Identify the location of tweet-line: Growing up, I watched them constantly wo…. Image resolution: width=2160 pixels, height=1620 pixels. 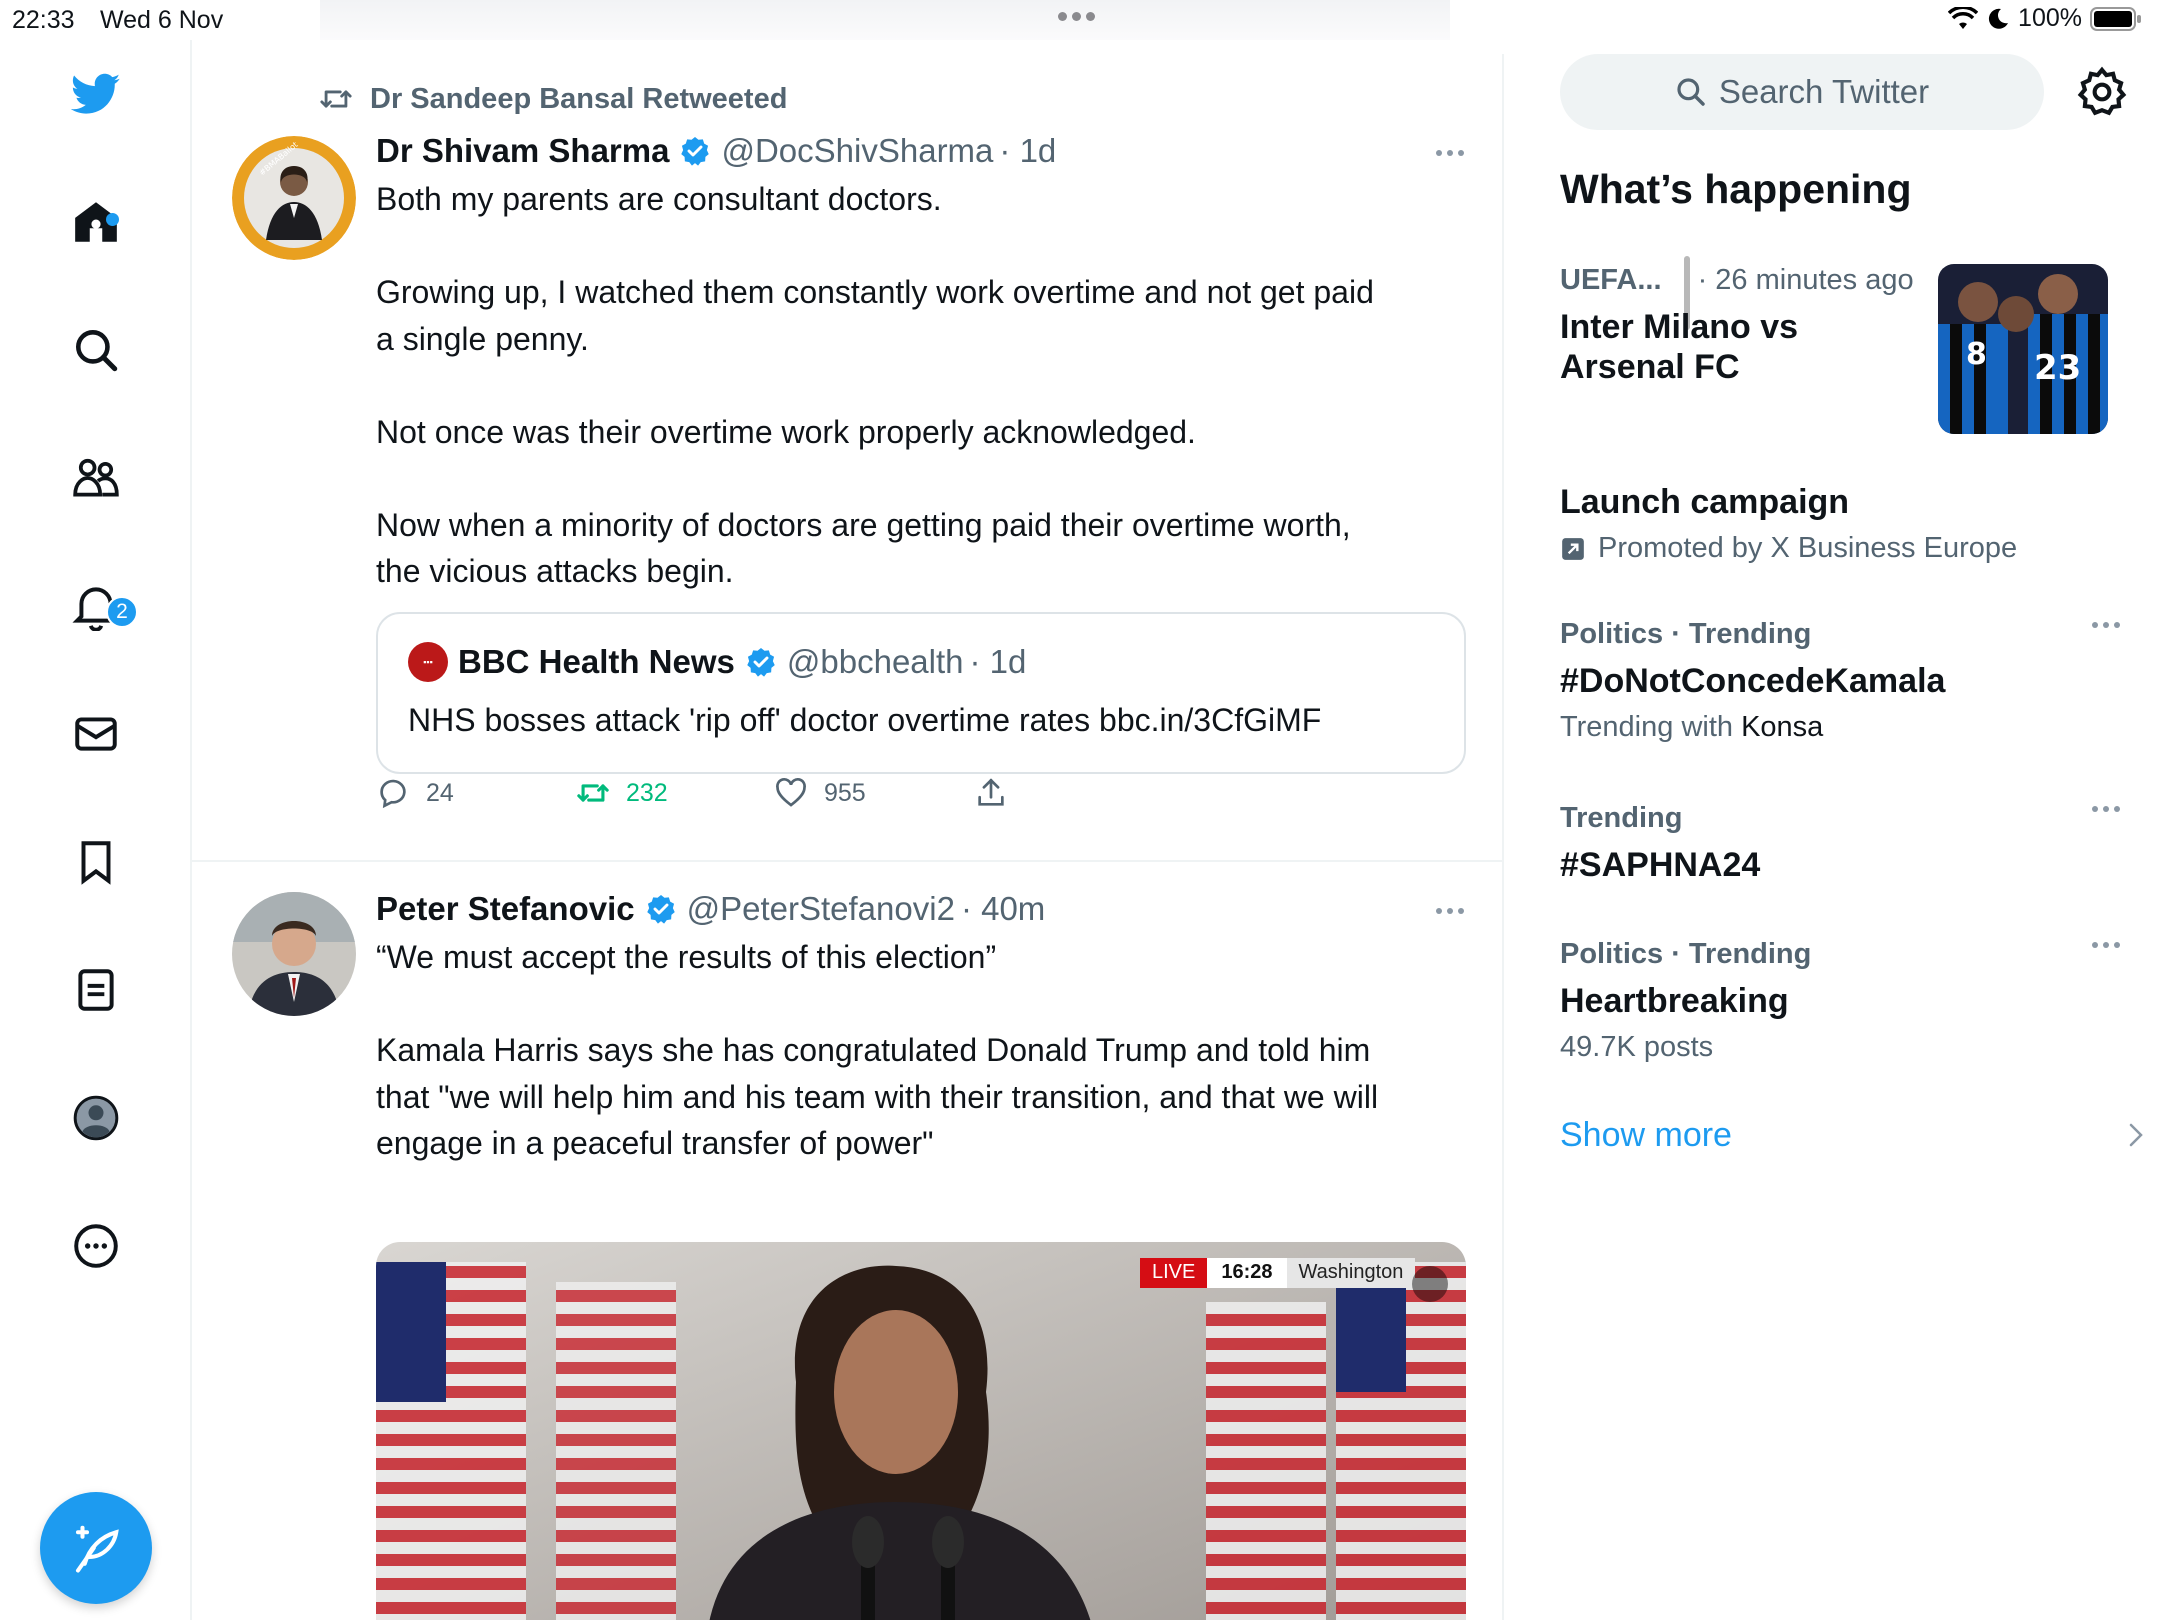
(875, 292).